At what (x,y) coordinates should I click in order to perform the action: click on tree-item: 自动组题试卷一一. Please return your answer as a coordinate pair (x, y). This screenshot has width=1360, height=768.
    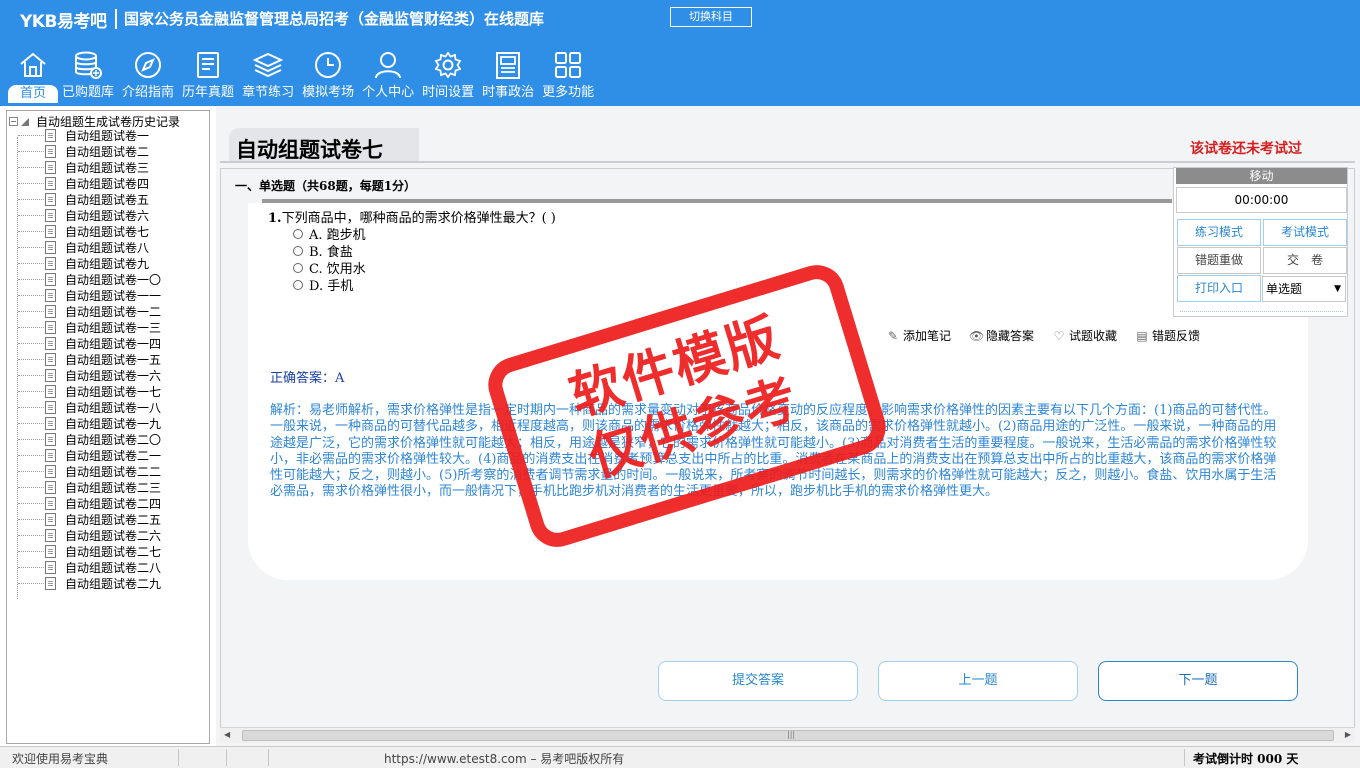
    Looking at the image, I should click on (84, 295).